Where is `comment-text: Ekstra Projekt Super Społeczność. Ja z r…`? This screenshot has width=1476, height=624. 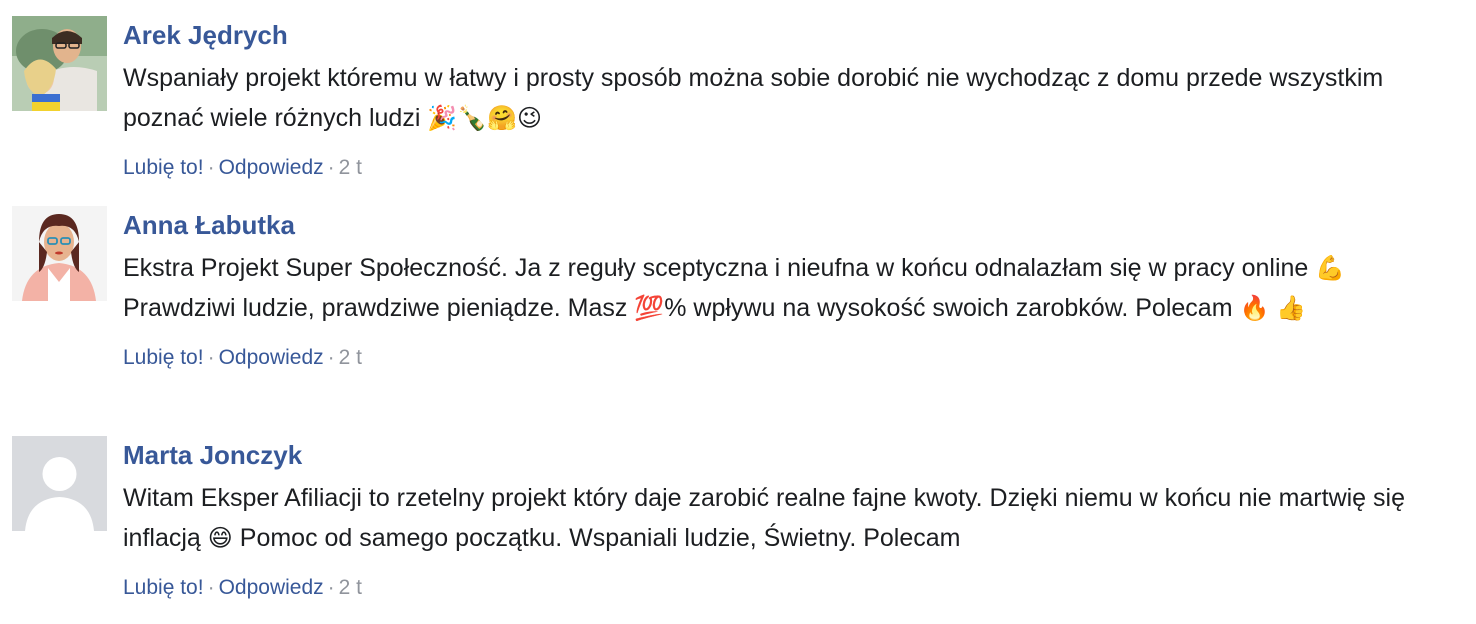
comment-text: Ekstra Projekt Super Społeczność. Ja z r… is located at coordinates (793, 288).